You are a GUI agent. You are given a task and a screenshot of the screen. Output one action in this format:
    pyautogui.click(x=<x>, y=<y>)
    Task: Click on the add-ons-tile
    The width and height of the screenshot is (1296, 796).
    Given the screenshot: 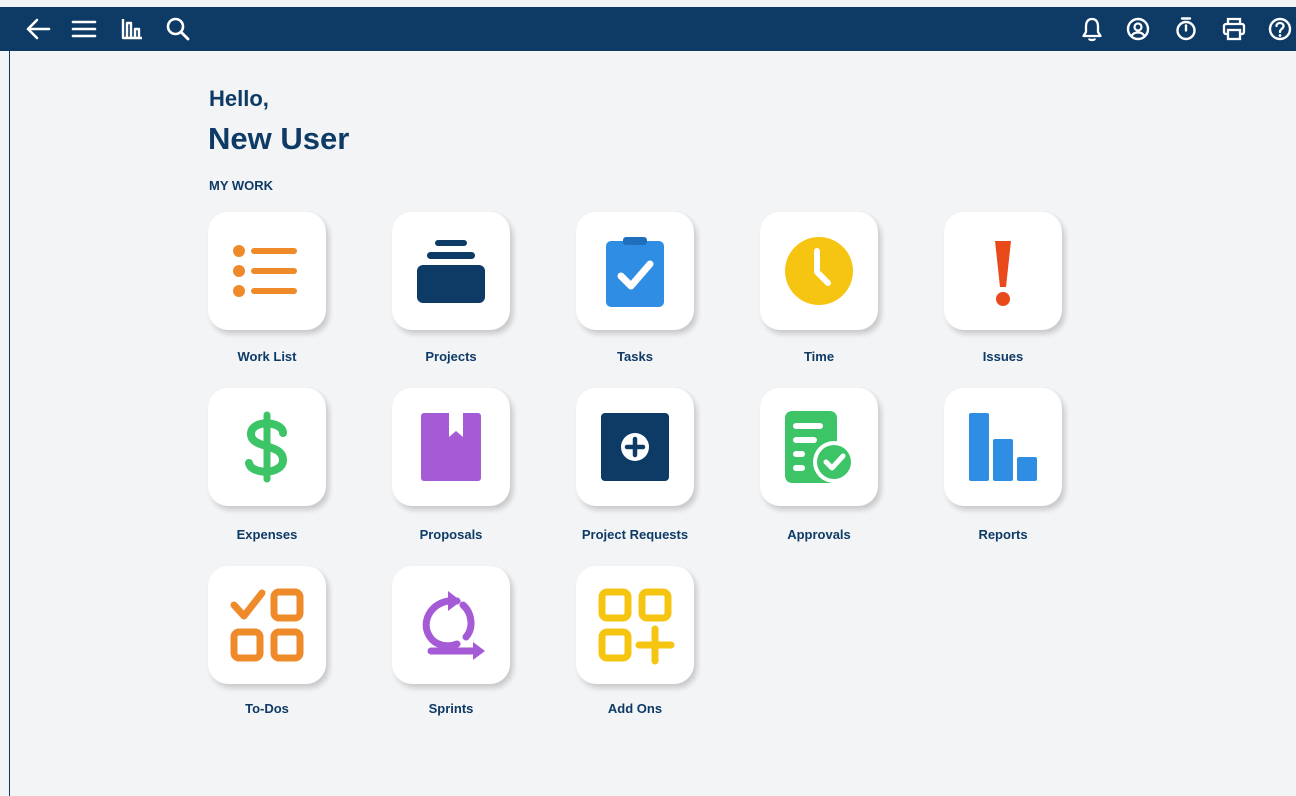 What is the action you would take?
    pyautogui.click(x=635, y=625)
    